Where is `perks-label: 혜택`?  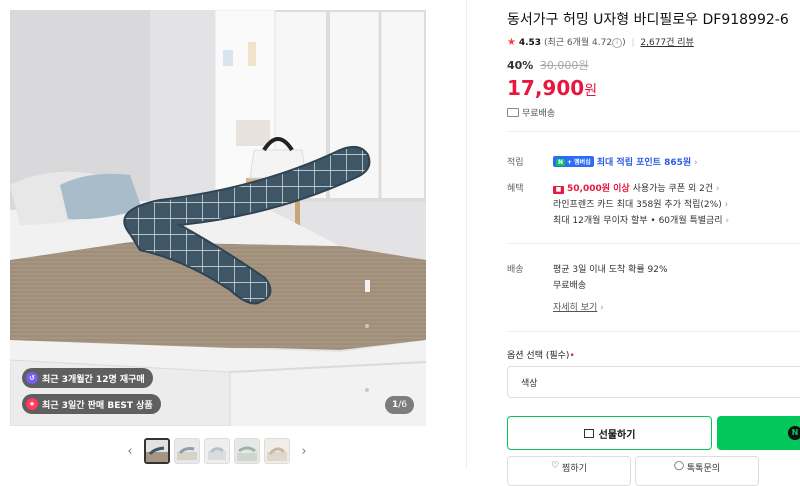 perks-label: 혜택 is located at coordinates (515, 189).